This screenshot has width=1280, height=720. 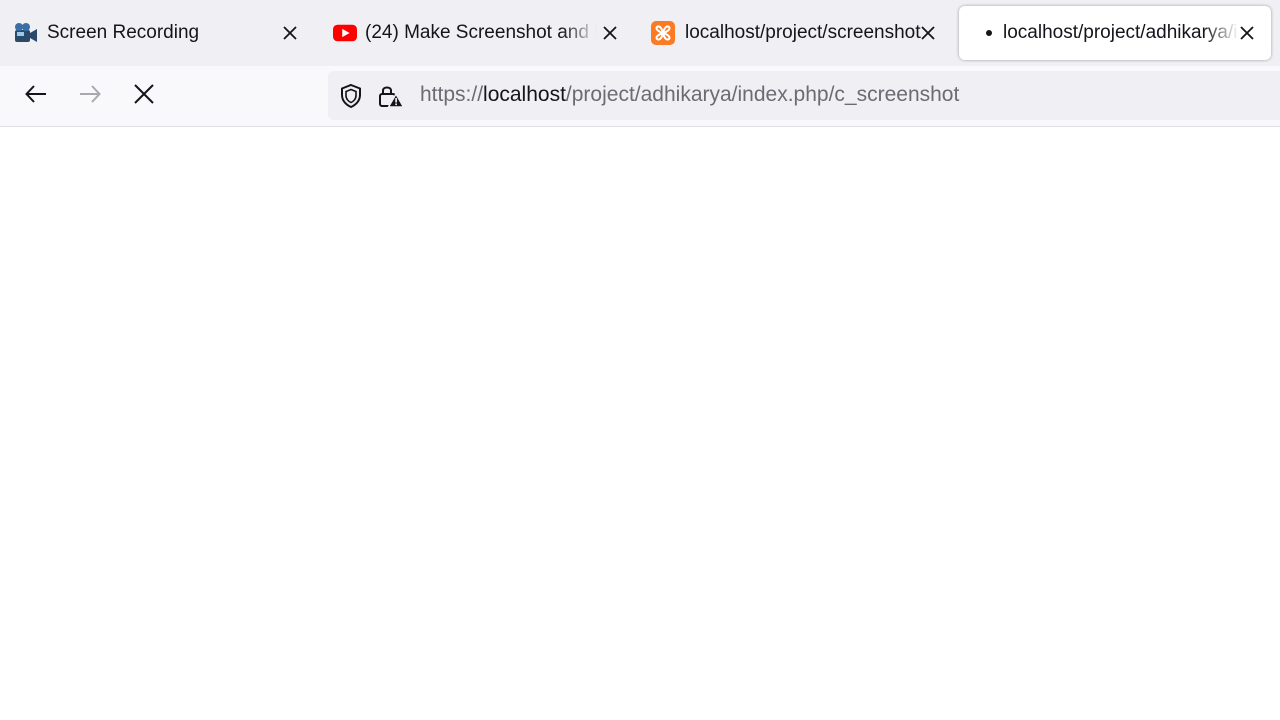 What do you see at coordinates (26, 33) in the screenshot?
I see `screen-recording-icon` at bounding box center [26, 33].